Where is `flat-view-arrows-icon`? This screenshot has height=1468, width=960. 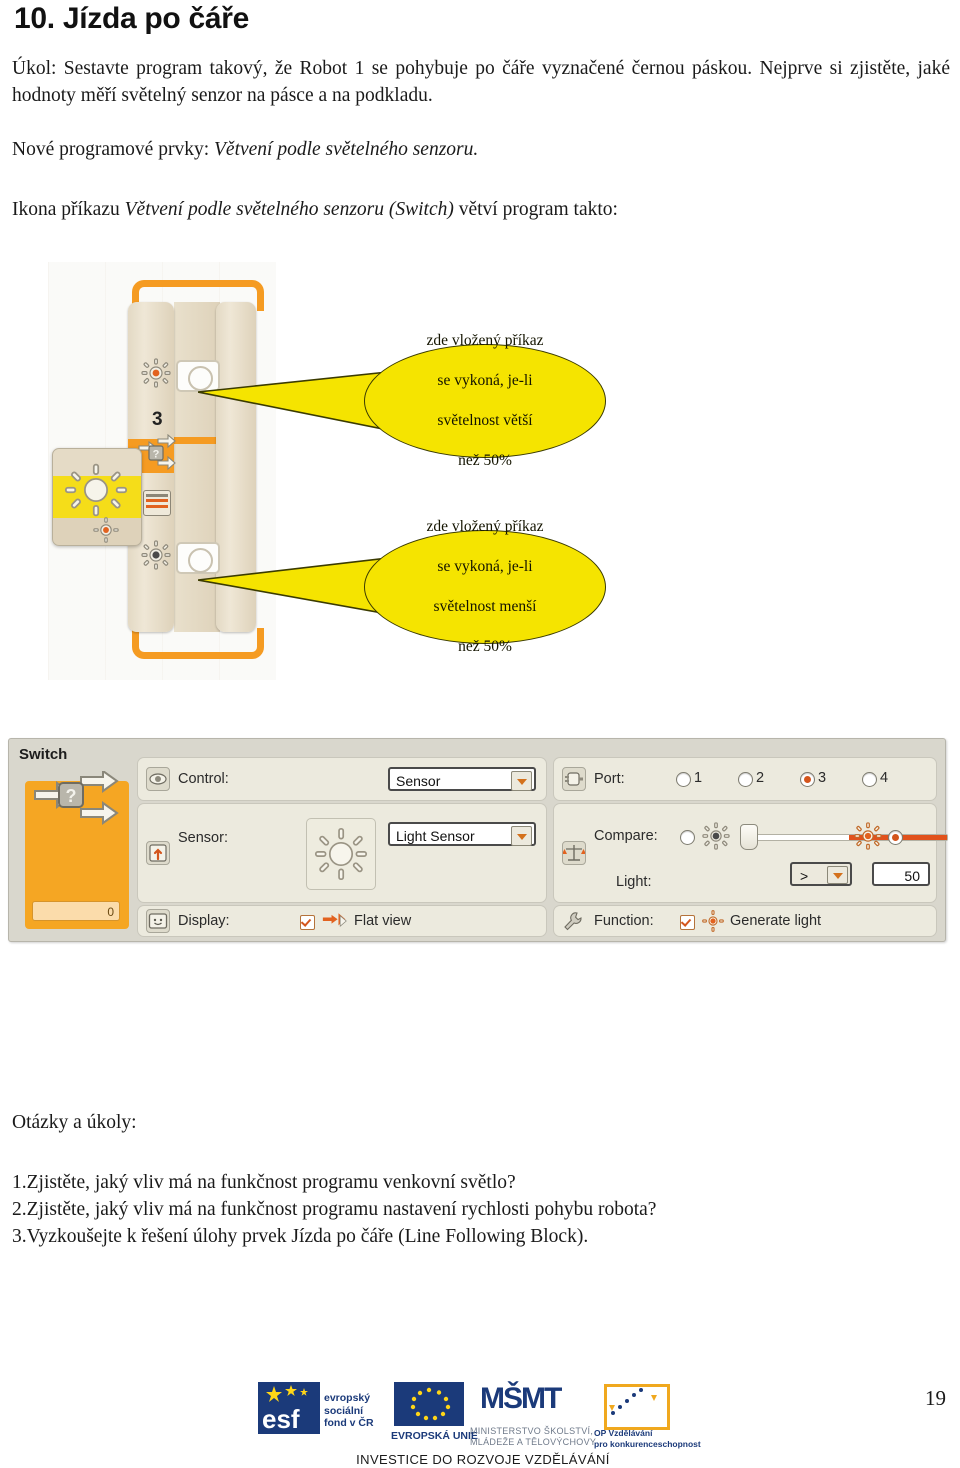
flat-view-arrows-icon is located at coordinates (334, 920).